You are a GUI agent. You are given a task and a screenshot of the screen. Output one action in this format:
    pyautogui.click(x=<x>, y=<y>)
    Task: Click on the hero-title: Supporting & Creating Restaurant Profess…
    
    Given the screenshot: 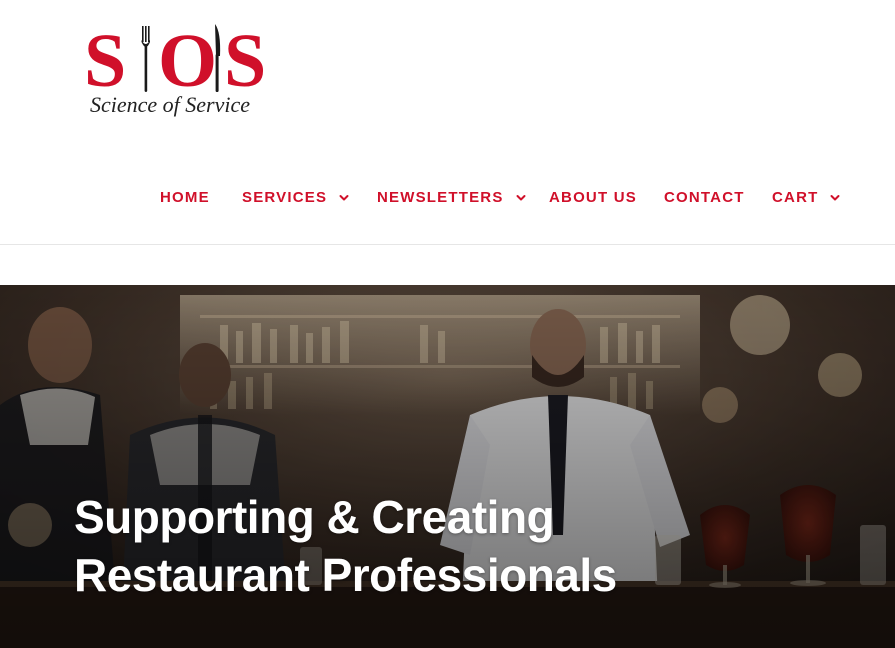 What is the action you would take?
    pyautogui.click(x=424, y=546)
    